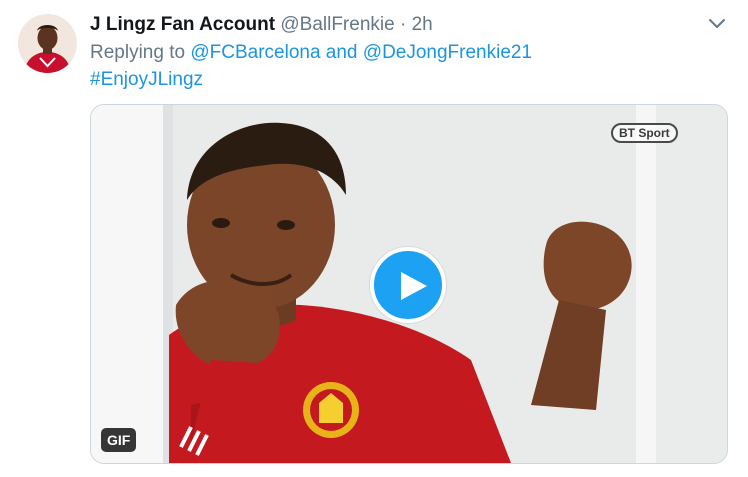  Describe the element at coordinates (182, 24) in the screenshot. I see `display-name: J Lingz Fan Account` at that location.